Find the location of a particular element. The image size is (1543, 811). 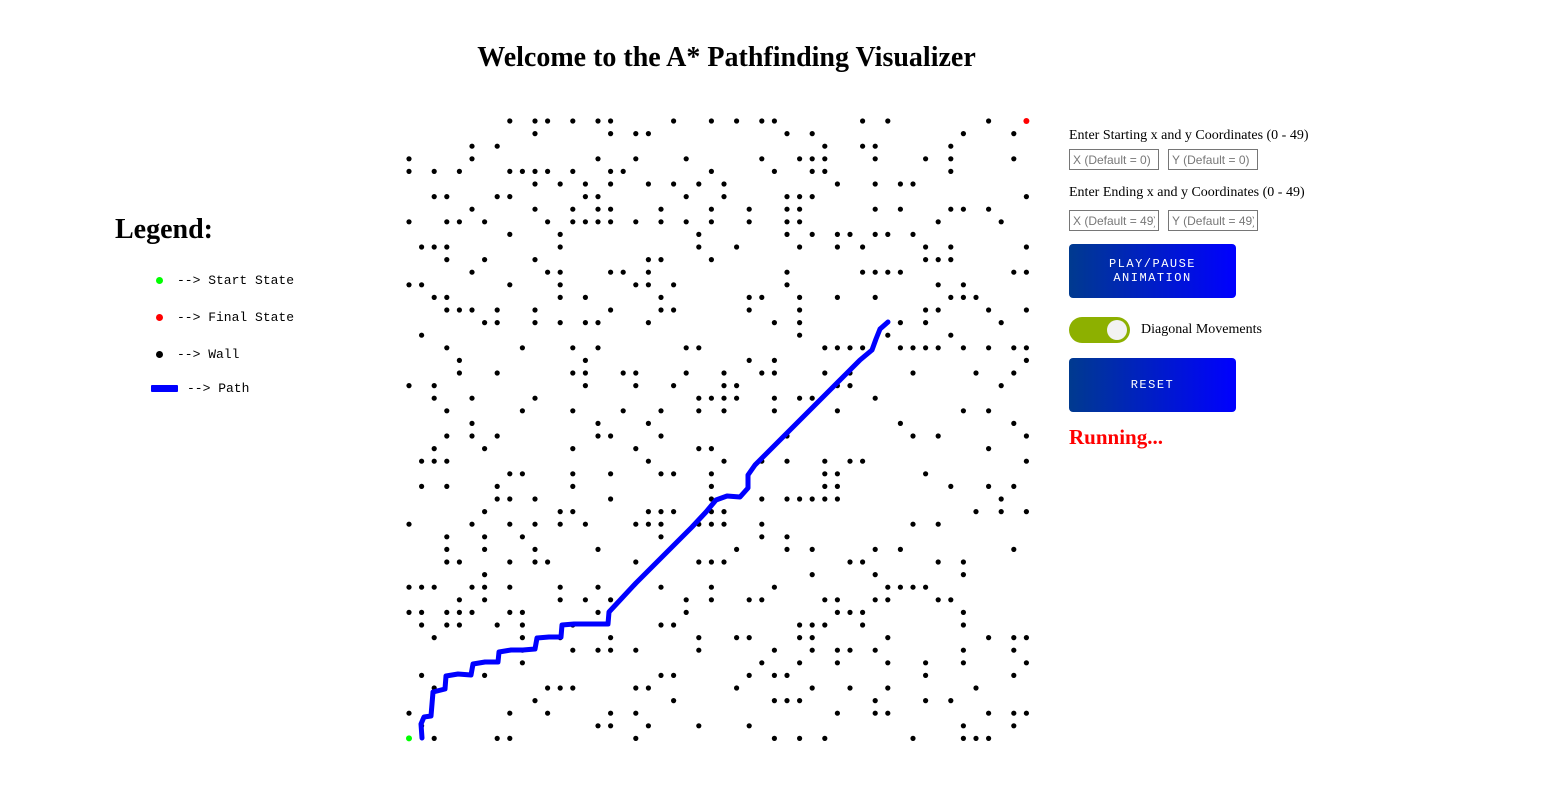

legend-item-label: --> Path is located at coordinates (218, 388).